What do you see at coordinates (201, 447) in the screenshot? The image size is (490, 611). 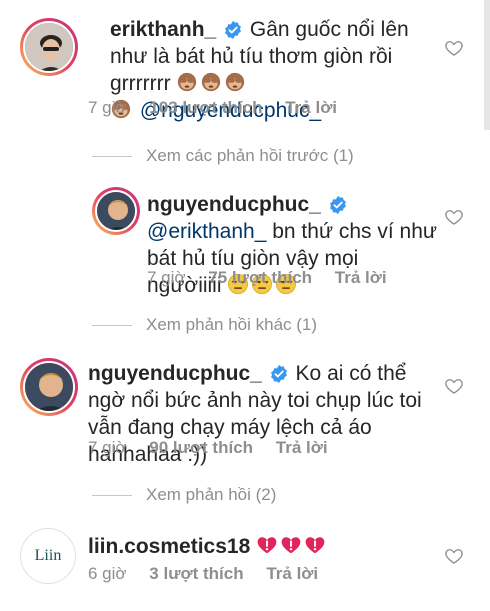 I see `likes-count: 90 lượt thích` at bounding box center [201, 447].